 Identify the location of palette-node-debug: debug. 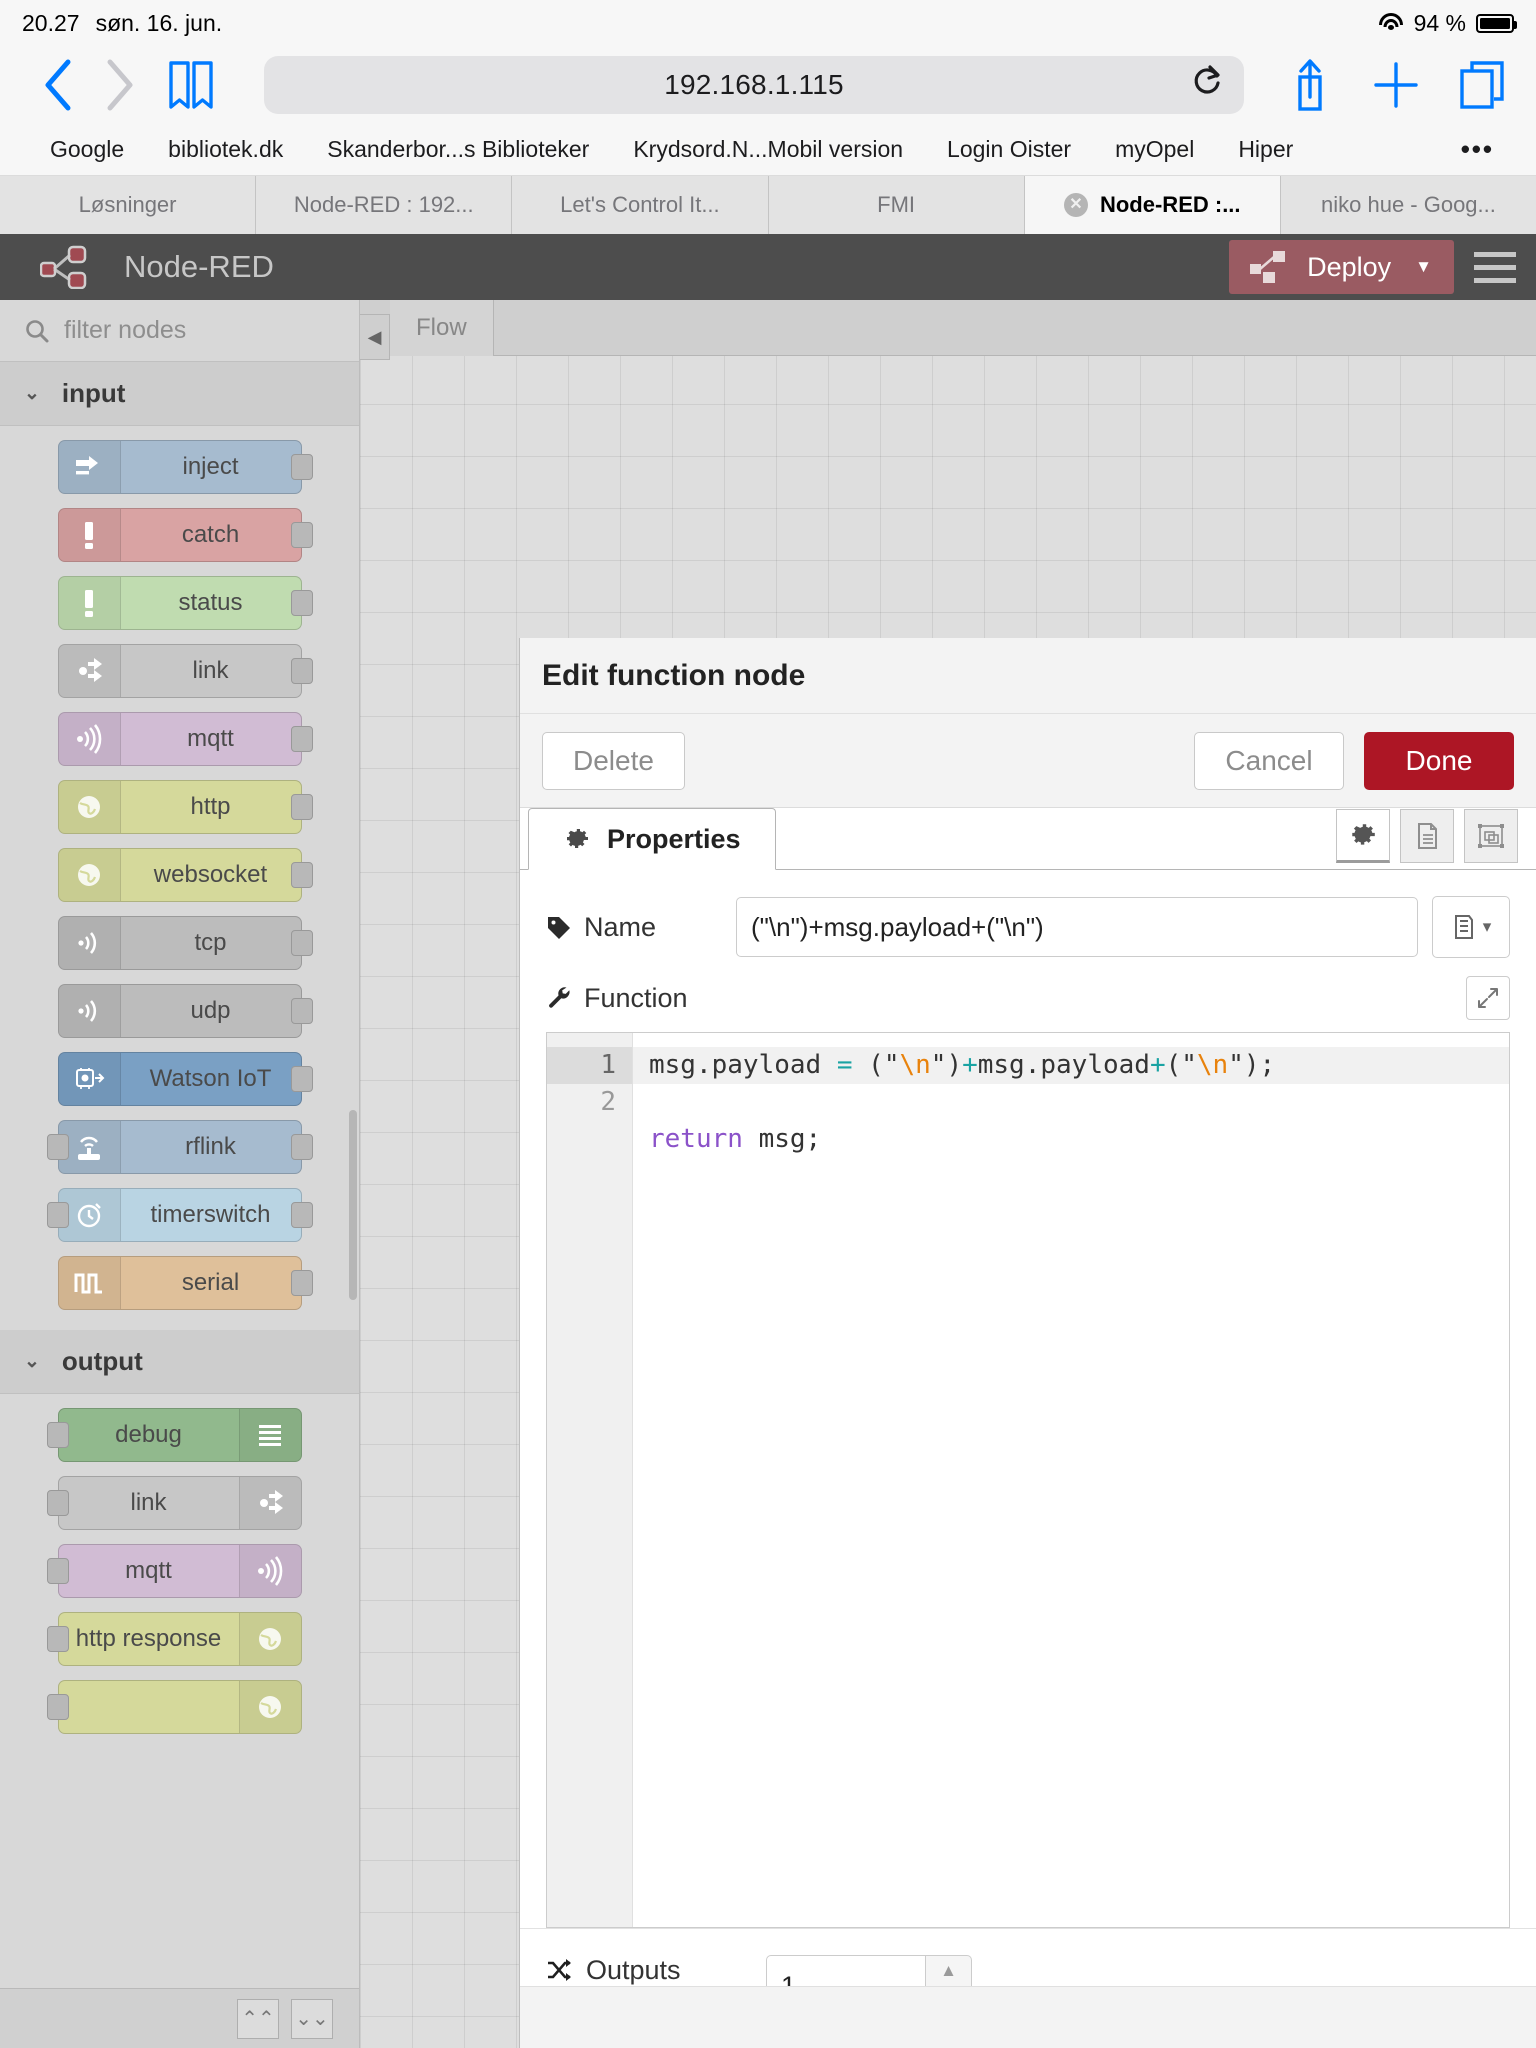
(174, 1435).